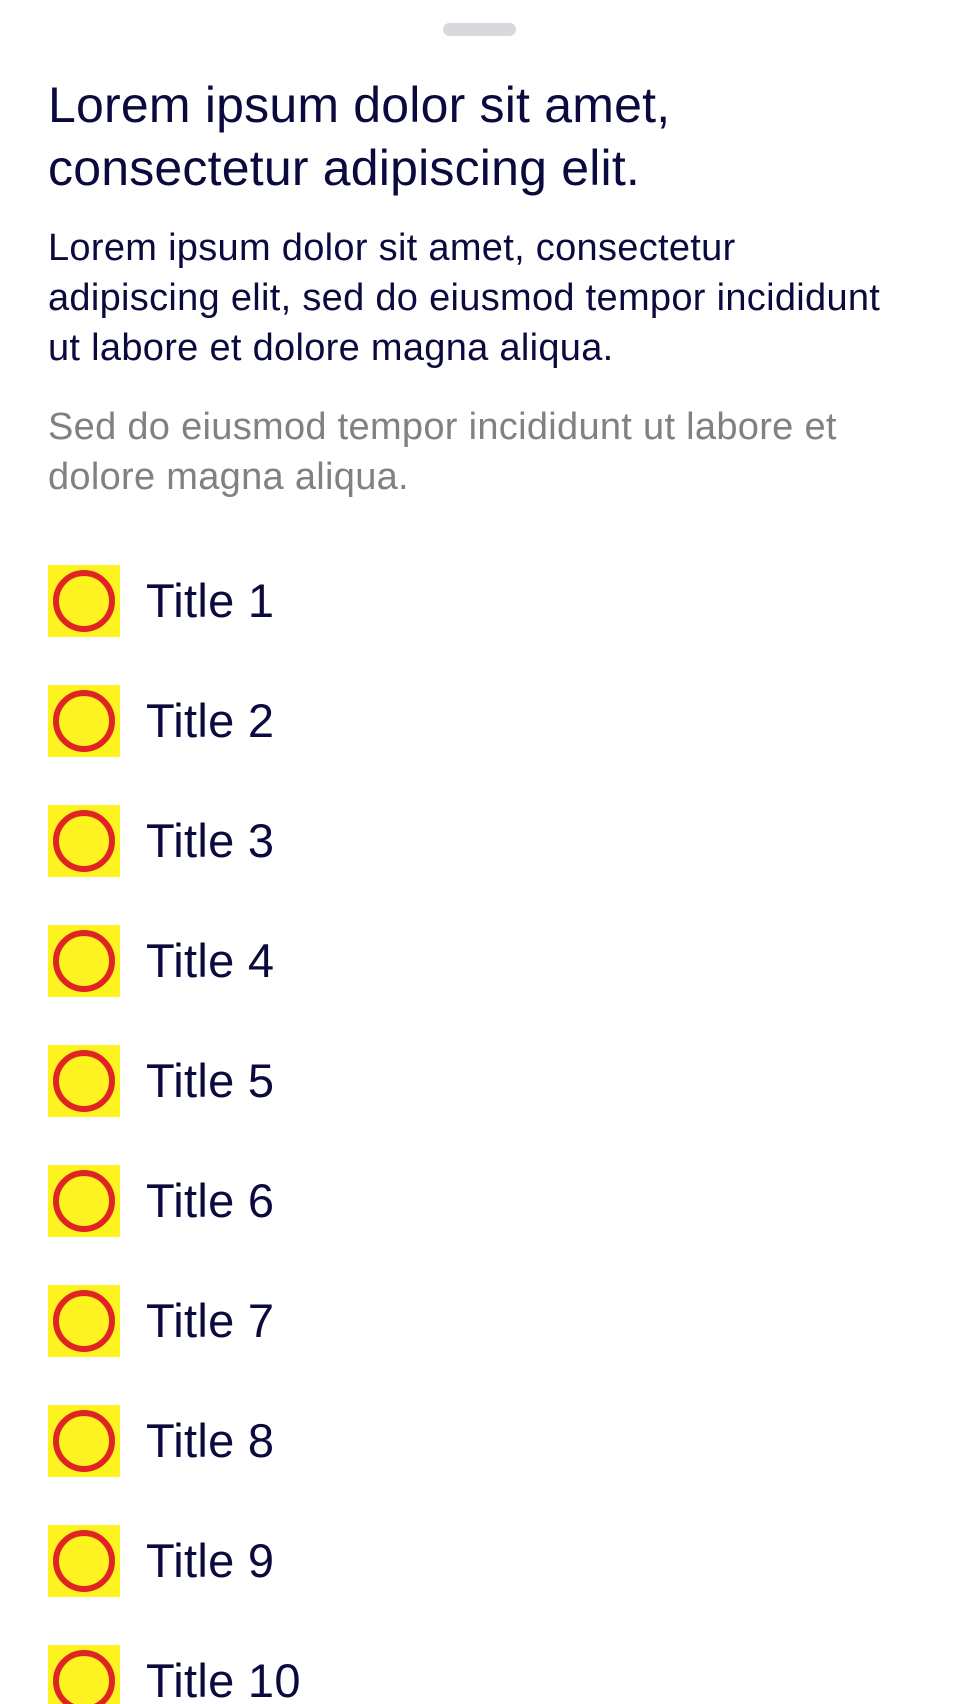 This screenshot has width=960, height=1704. I want to click on list-item-title: Title 10, so click(223, 1679).